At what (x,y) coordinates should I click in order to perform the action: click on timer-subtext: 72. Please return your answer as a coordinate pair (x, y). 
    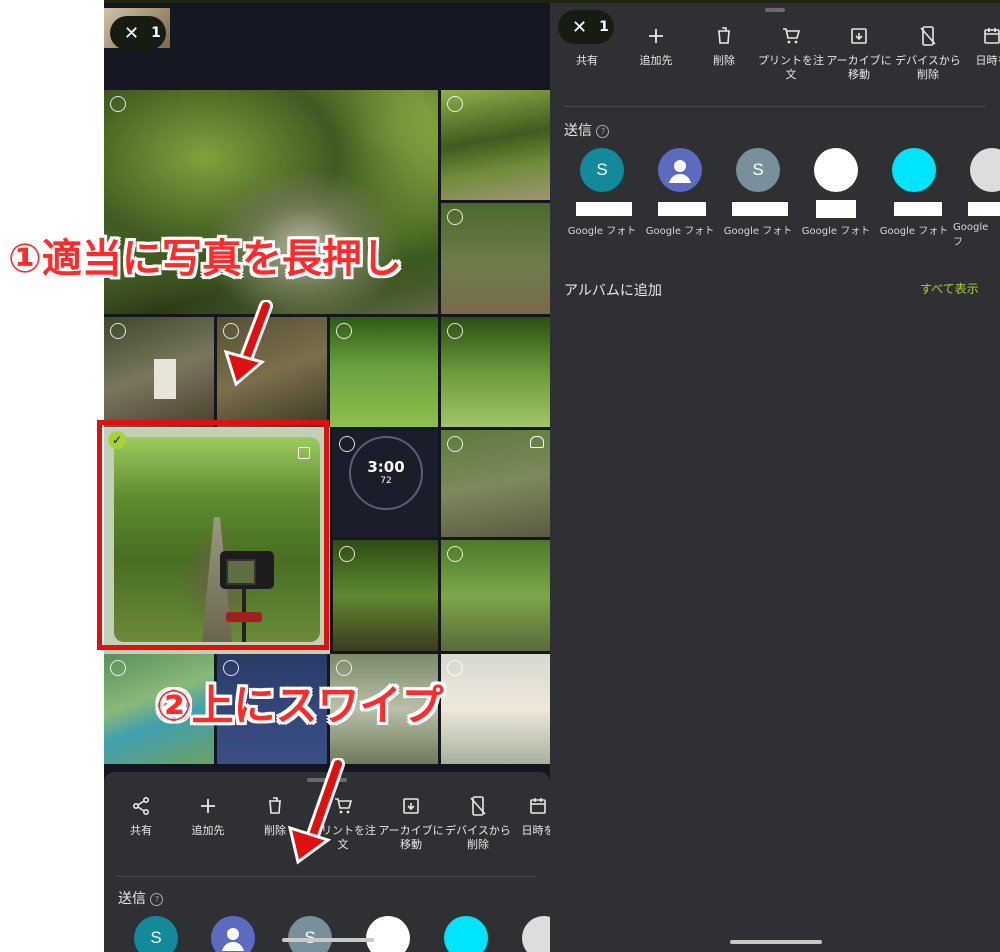
    Looking at the image, I should click on (386, 481).